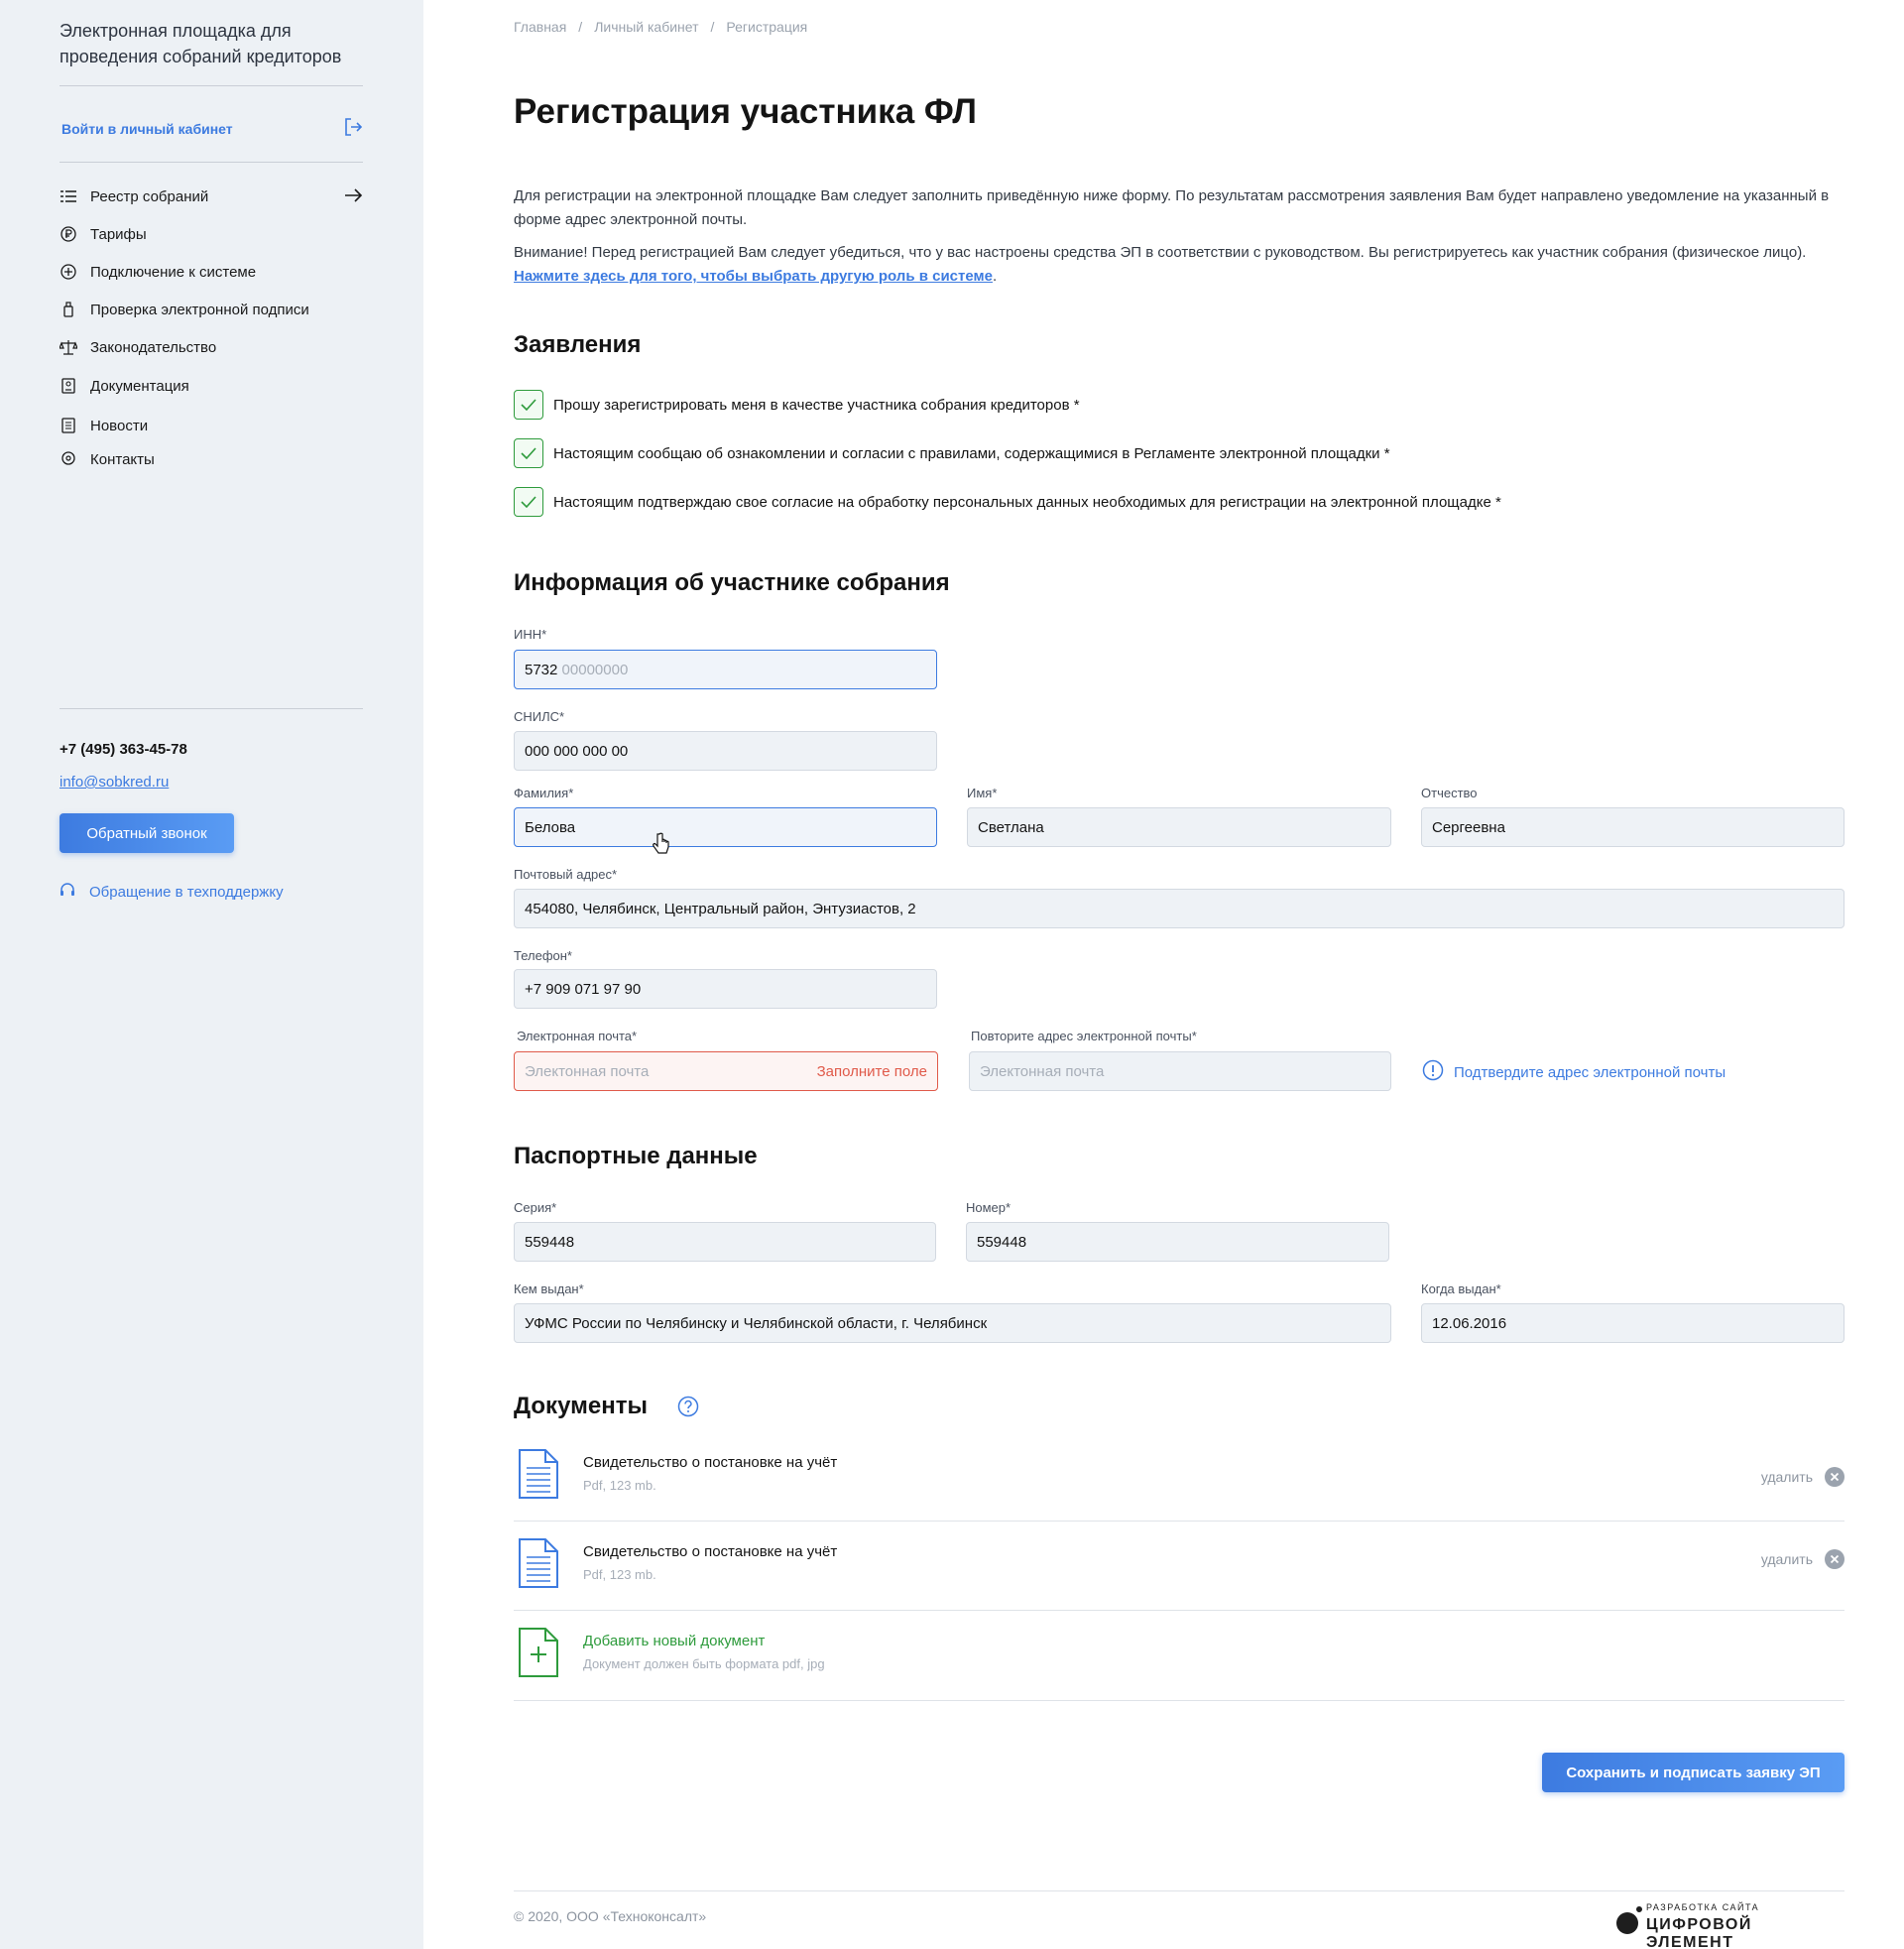 This screenshot has width=1904, height=1949. Describe the element at coordinates (147, 833) in the screenshot. I see `callback-button: Обратный звонок` at that location.